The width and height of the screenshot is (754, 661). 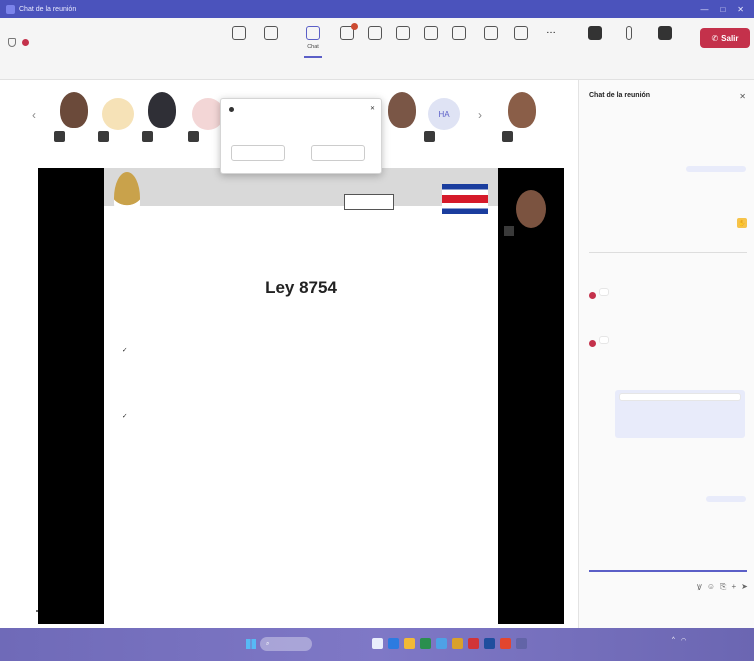 I want to click on view-button, so click(x=431, y=35).